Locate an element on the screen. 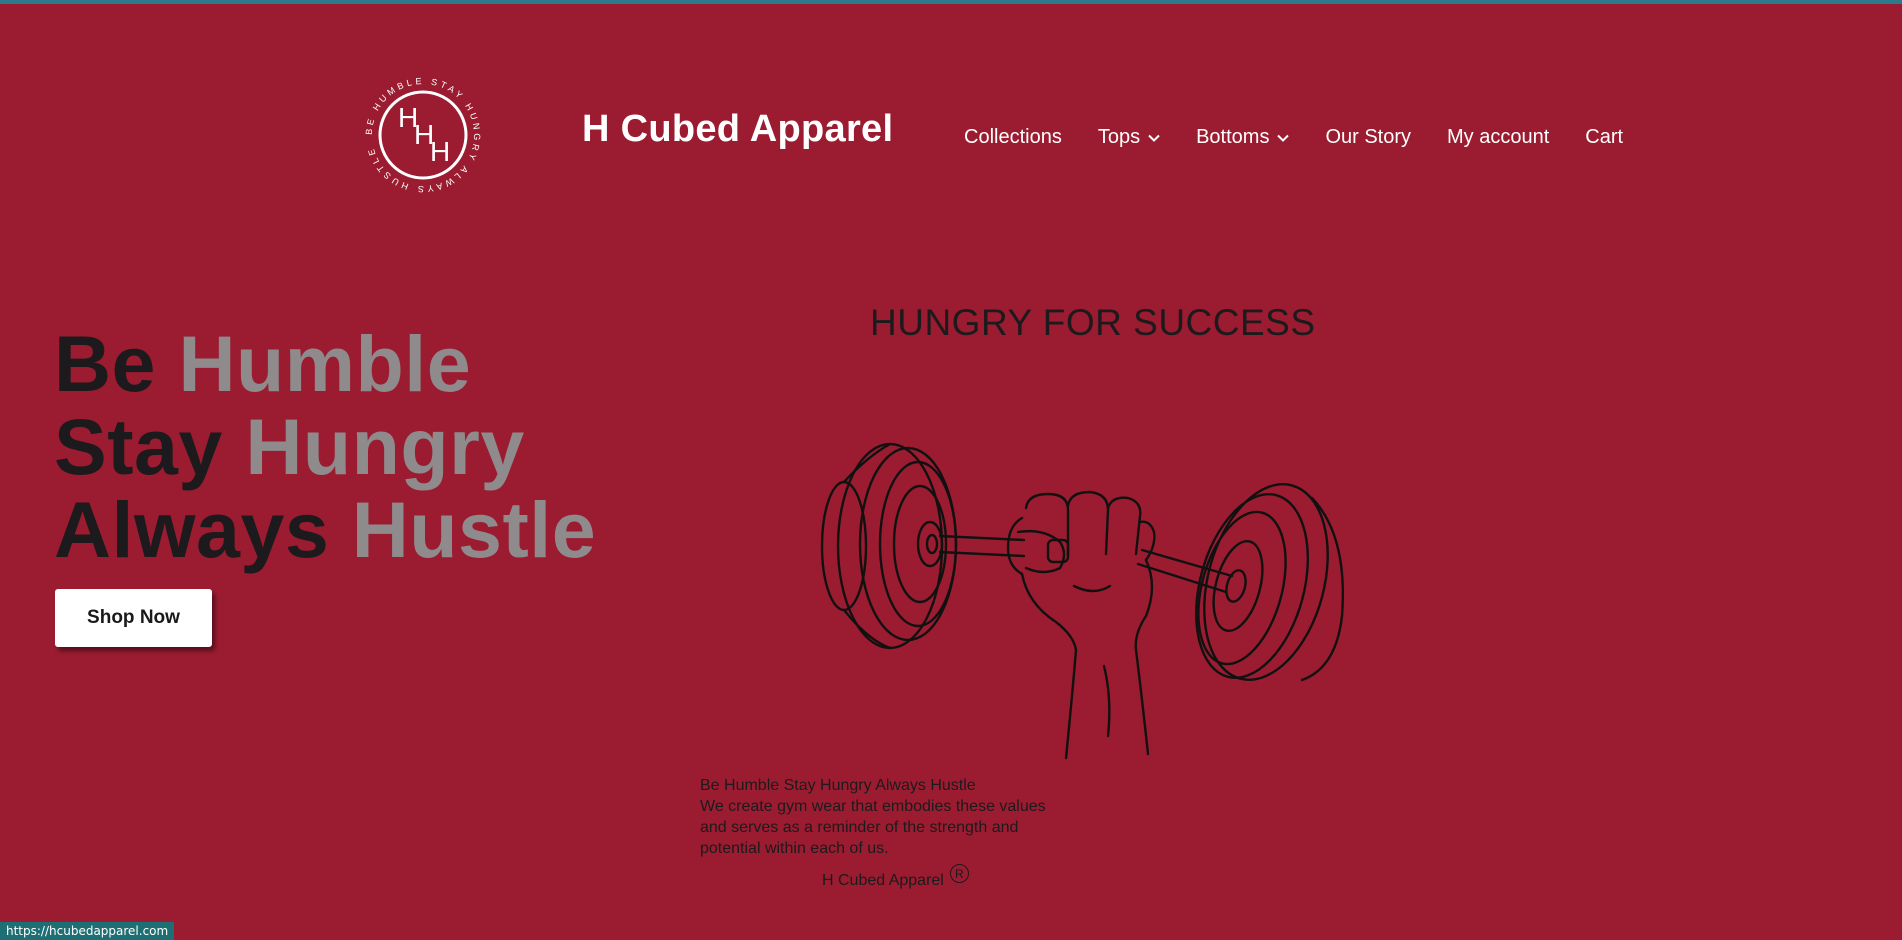  nav-our-story: Our Story is located at coordinates (1368, 137).